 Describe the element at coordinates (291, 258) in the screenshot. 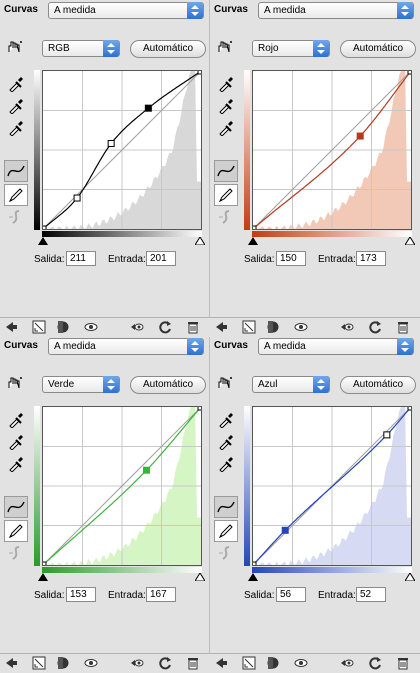

I see `salida-field: 150` at that location.